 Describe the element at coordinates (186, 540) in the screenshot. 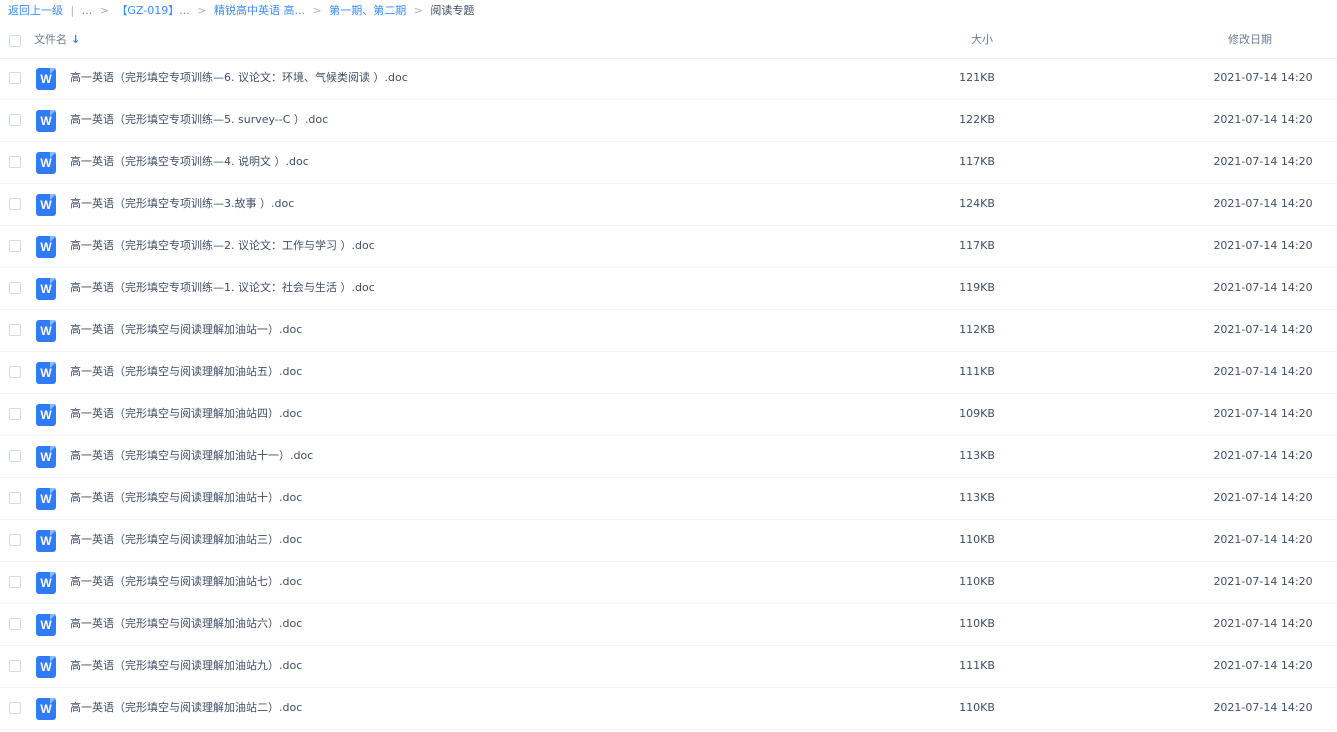

I see `file-name-link: 高一英语（完形填空与阅读理解加油站三）.doc` at that location.